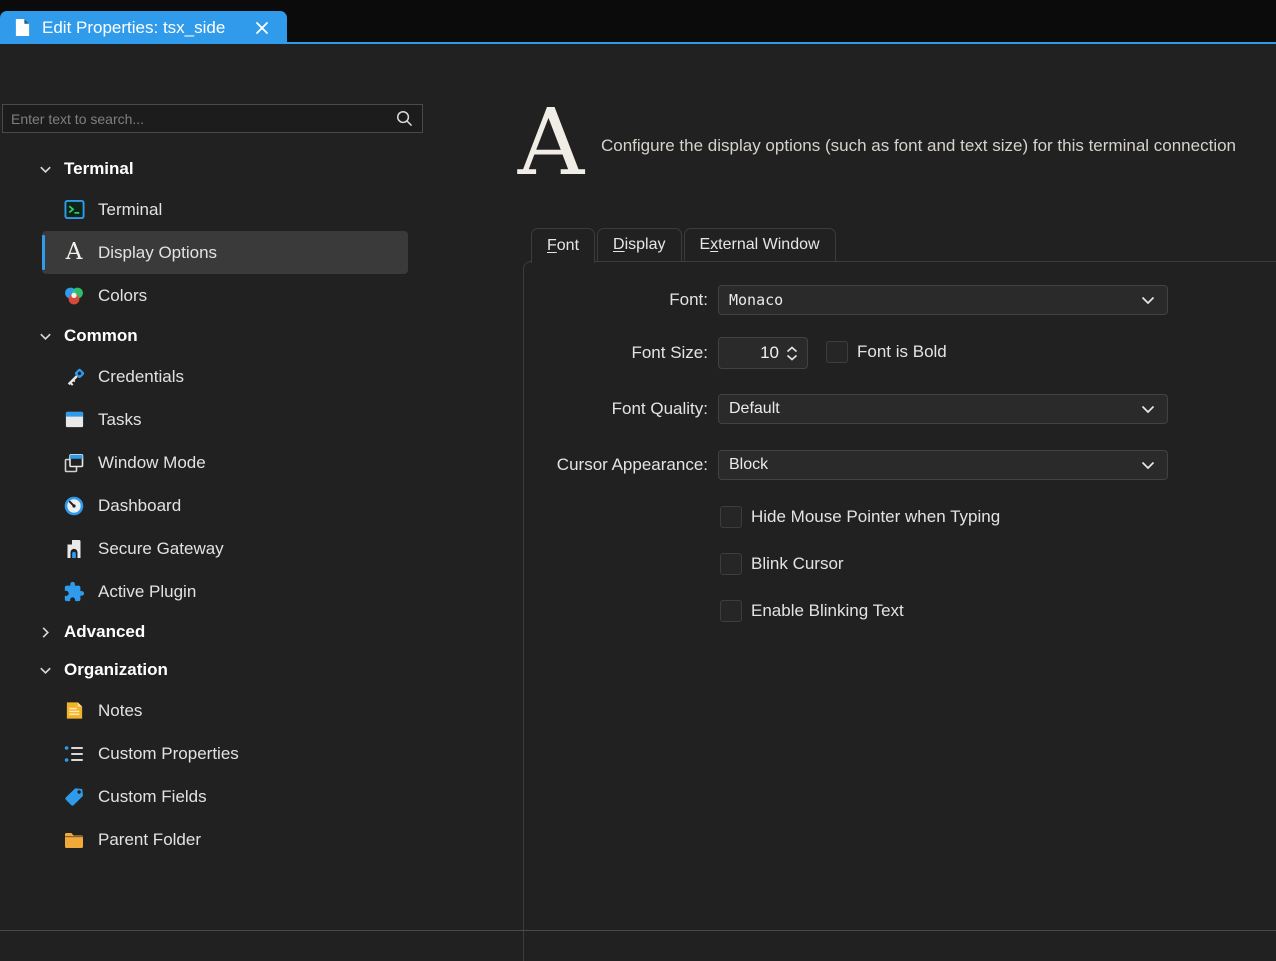  I want to click on tab-font: Font, so click(563, 245).